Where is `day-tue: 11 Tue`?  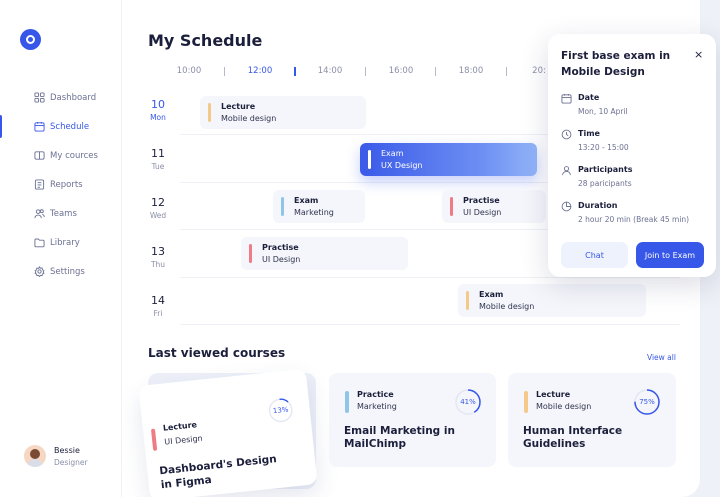 day-tue: 11 Tue is located at coordinates (158, 159).